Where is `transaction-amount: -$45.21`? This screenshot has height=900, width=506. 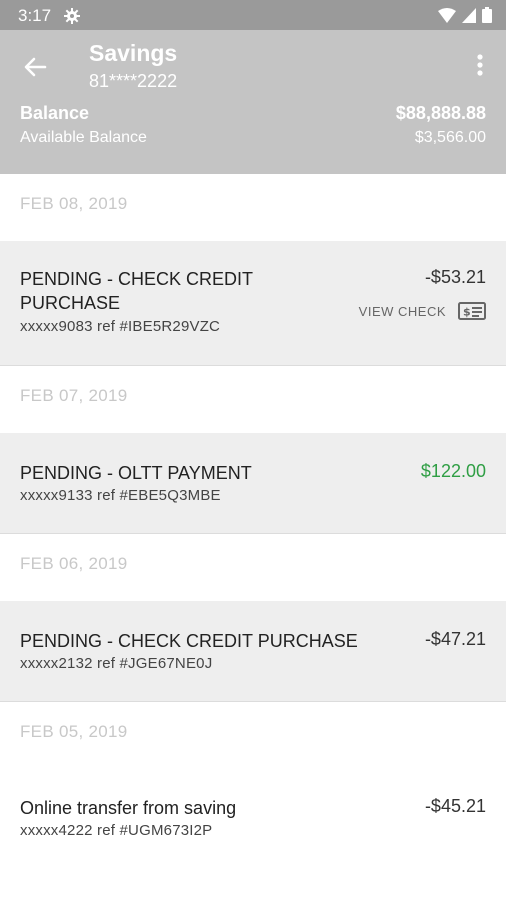
transaction-amount: -$45.21 is located at coordinates (455, 806).